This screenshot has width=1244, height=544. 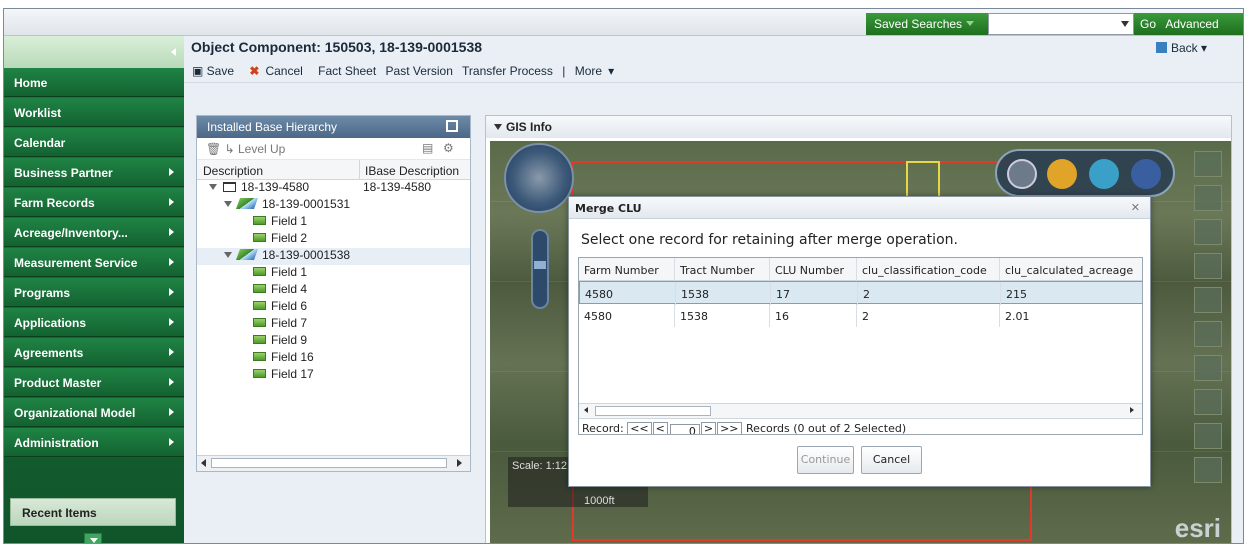 I want to click on nav-item: Measurement Service, so click(x=94, y=262).